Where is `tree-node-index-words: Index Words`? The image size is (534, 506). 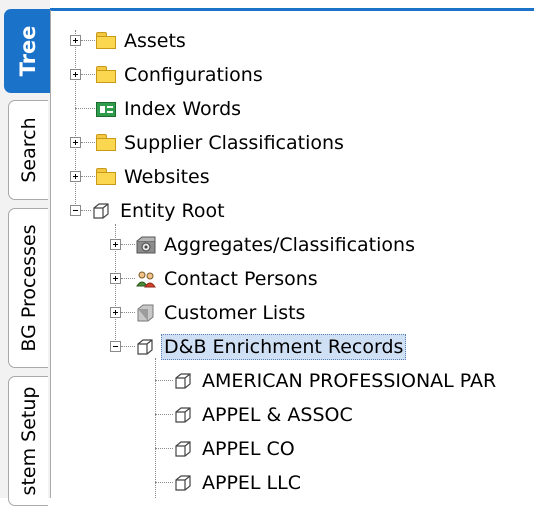 tree-node-index-words: Index Words is located at coordinates (169, 109).